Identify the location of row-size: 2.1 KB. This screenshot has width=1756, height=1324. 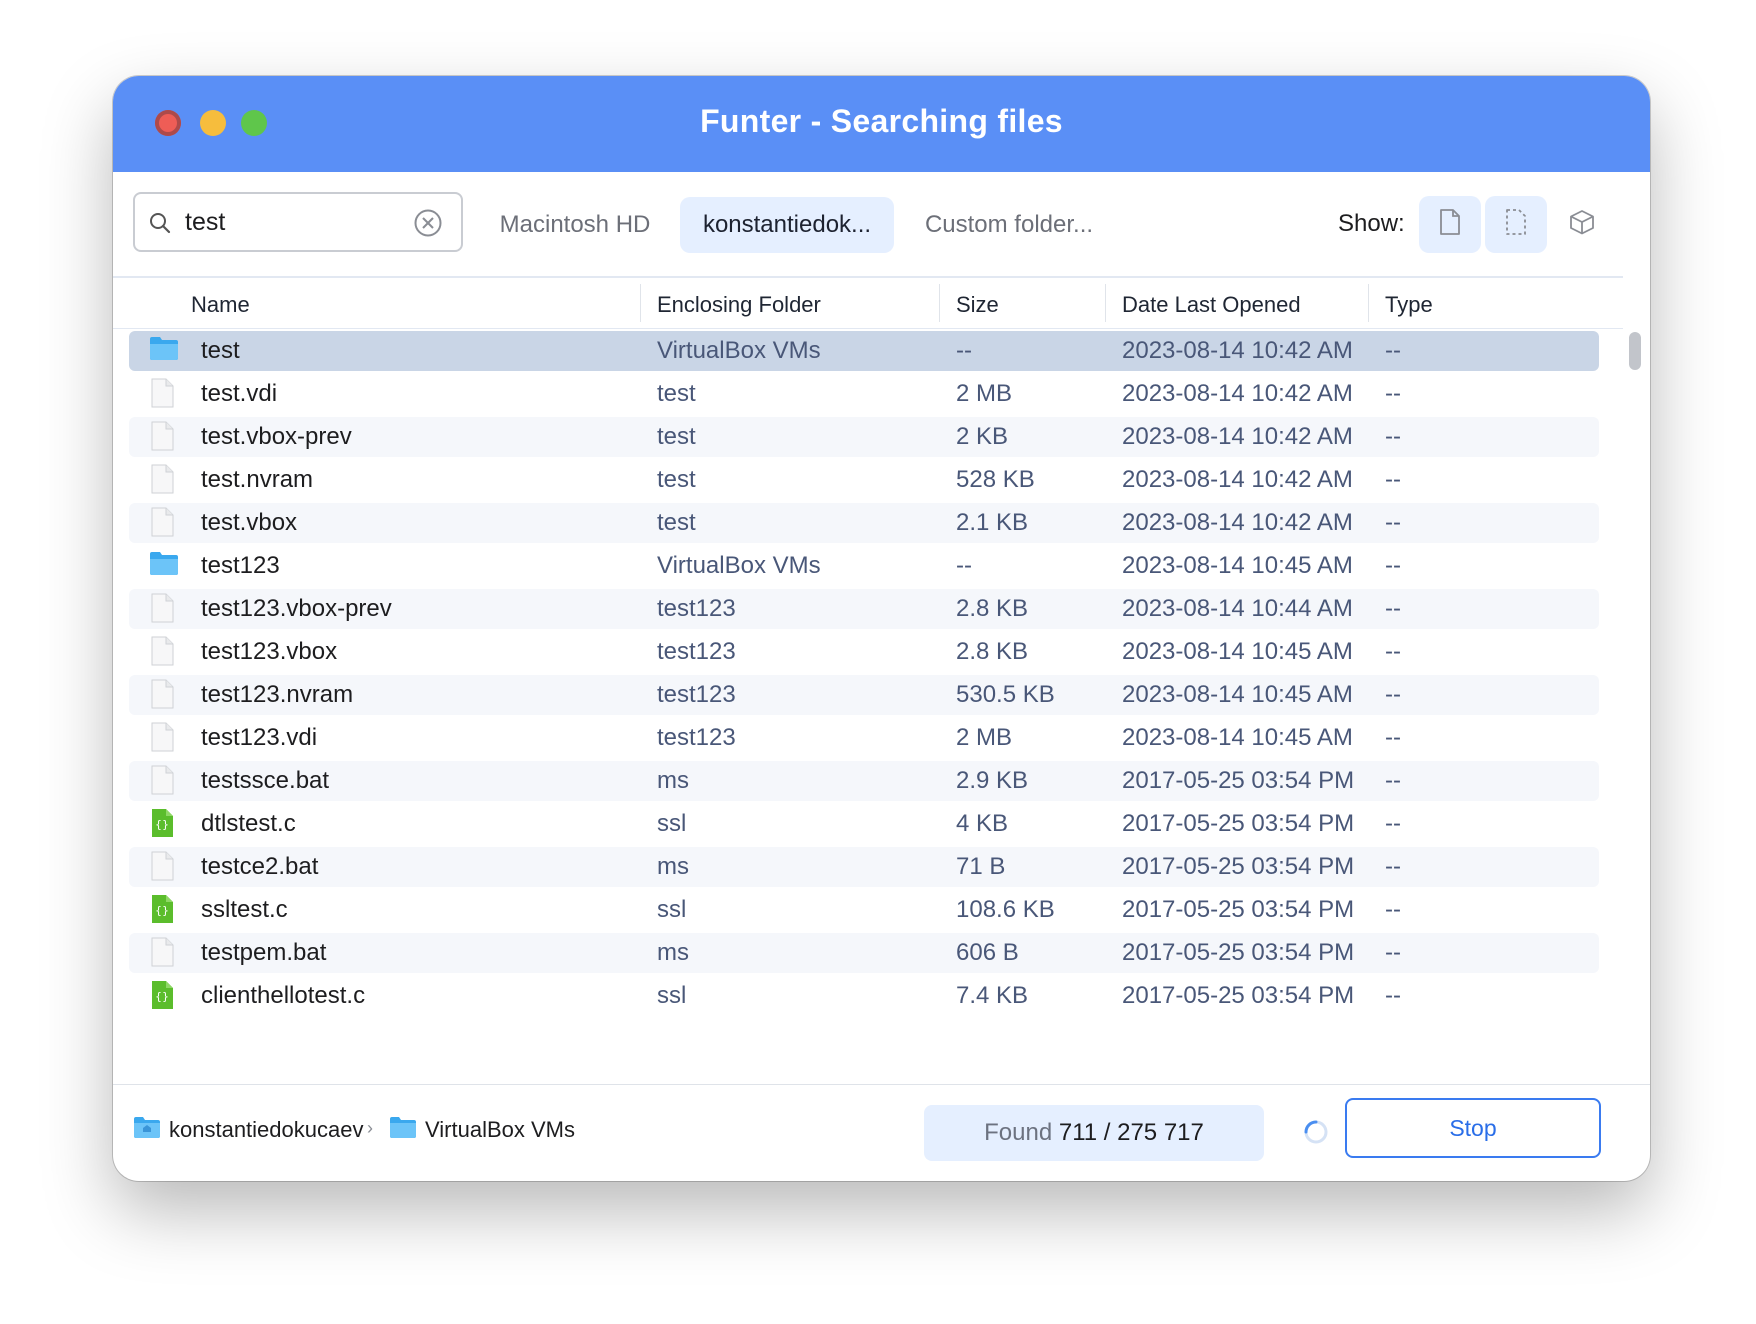
(992, 522).